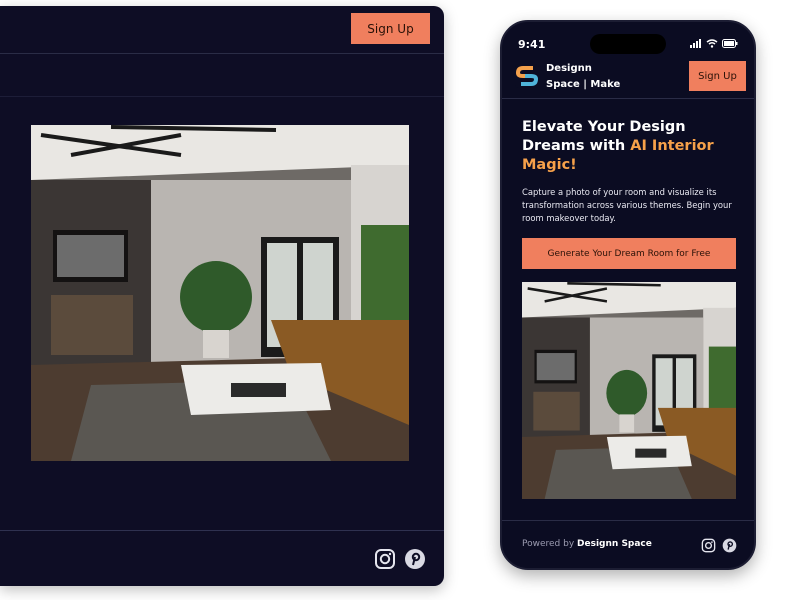 The width and height of the screenshot is (800, 600). What do you see at coordinates (628, 98) in the screenshot?
I see `phone-header-divider` at bounding box center [628, 98].